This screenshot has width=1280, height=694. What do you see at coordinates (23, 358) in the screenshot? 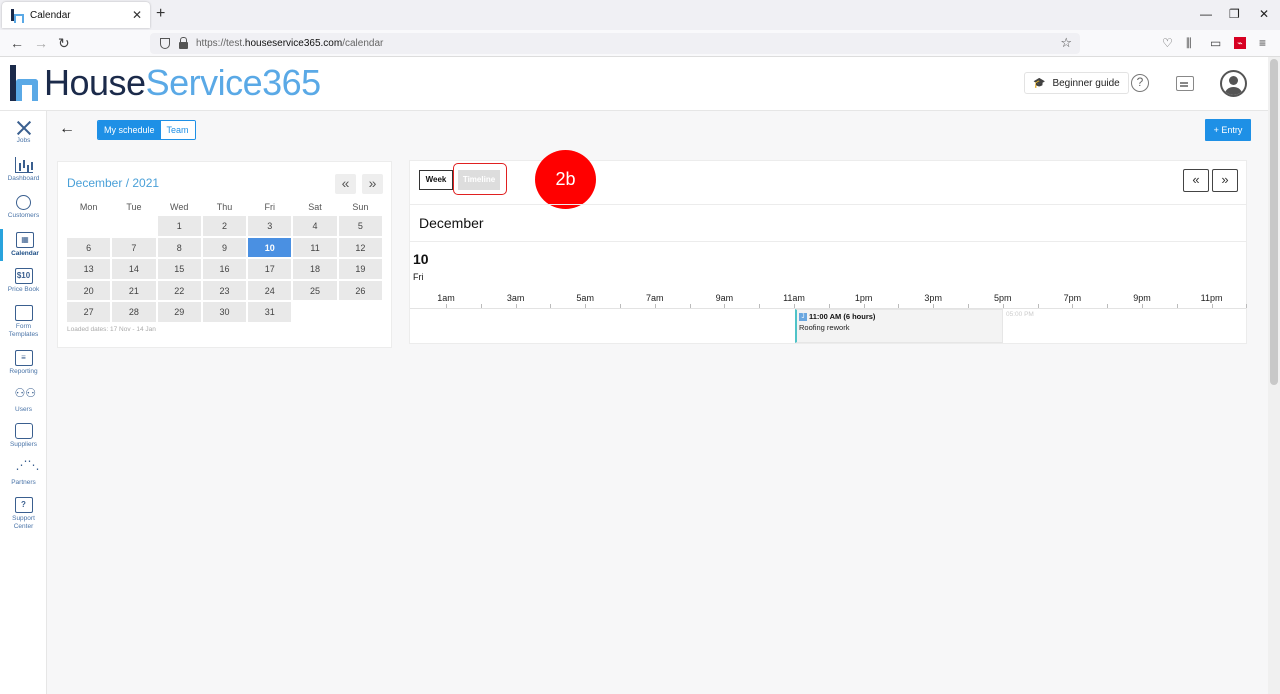
I see `reporting-icon: ≡` at bounding box center [23, 358].